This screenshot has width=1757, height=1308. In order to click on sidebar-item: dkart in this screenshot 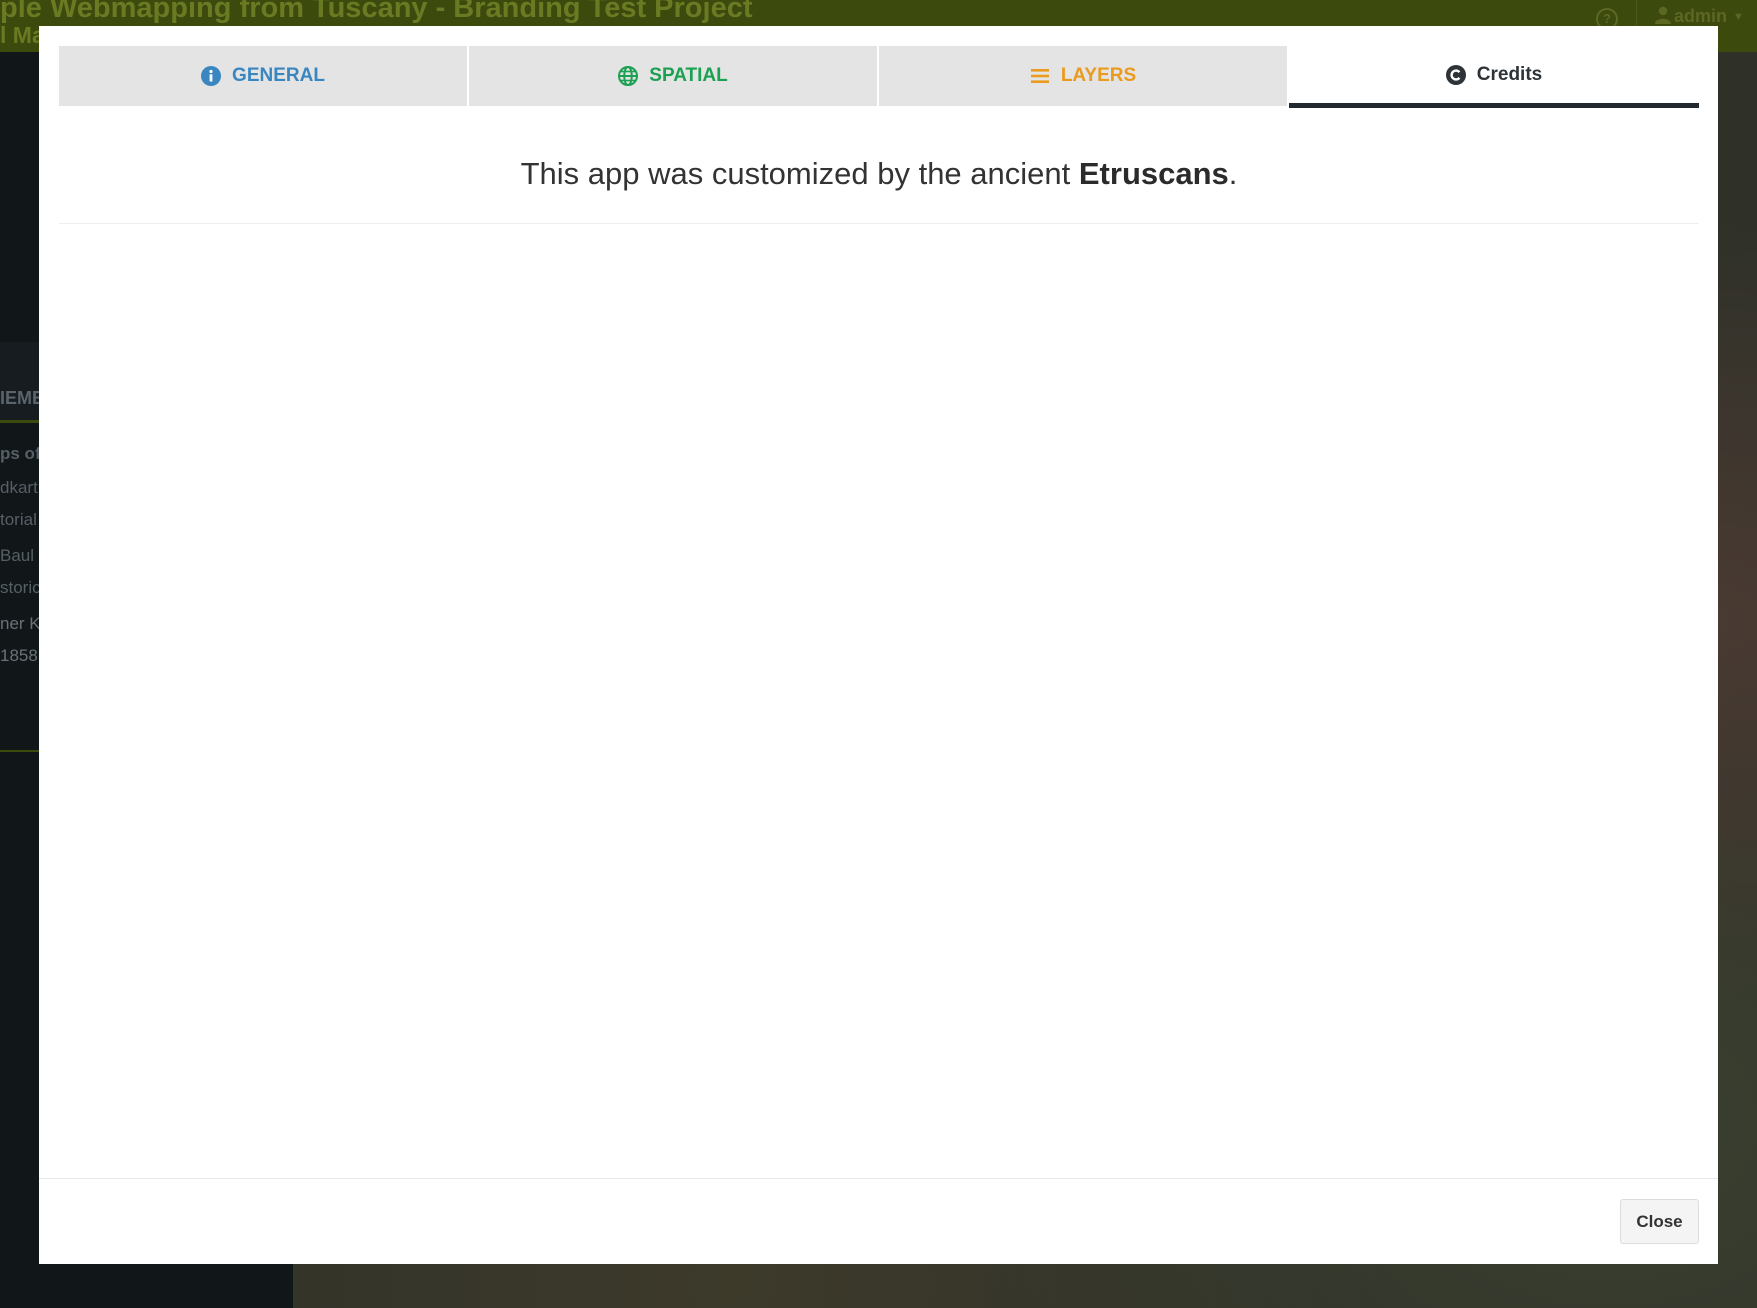, I will do `click(19, 488)`.